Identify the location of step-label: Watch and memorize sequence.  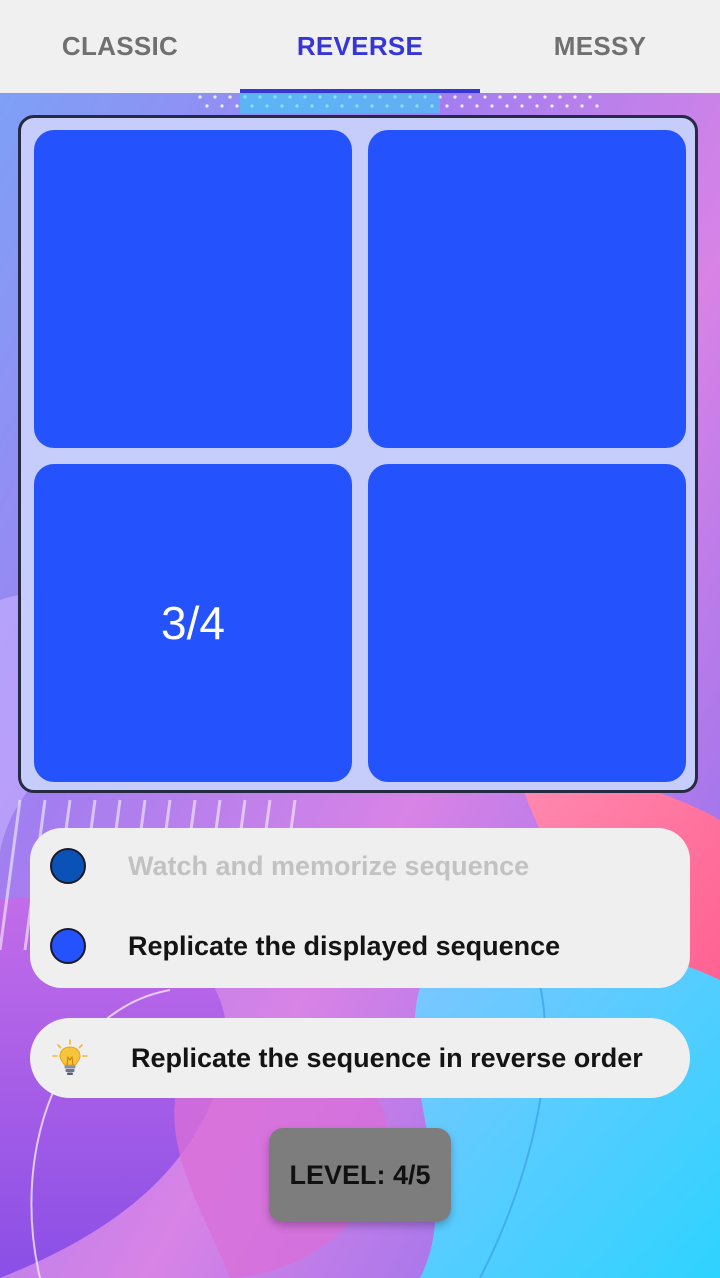
(329, 865).